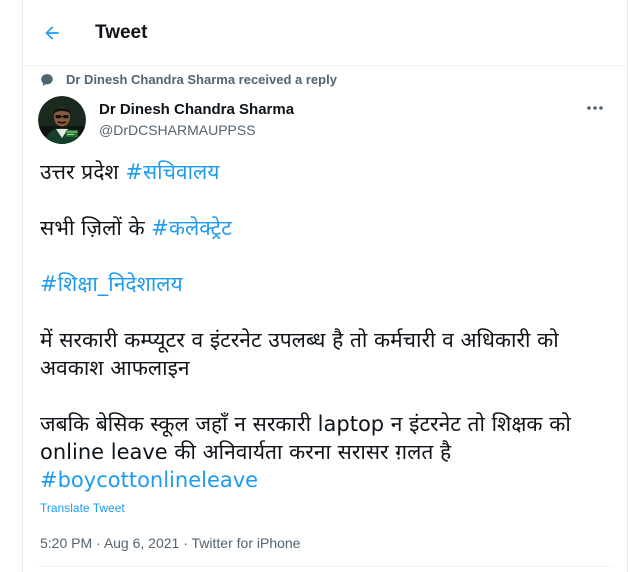 Image resolution: width=630 pixels, height=572 pixels. Describe the element at coordinates (325, 33) in the screenshot. I see `top-bar: Tweet` at that location.